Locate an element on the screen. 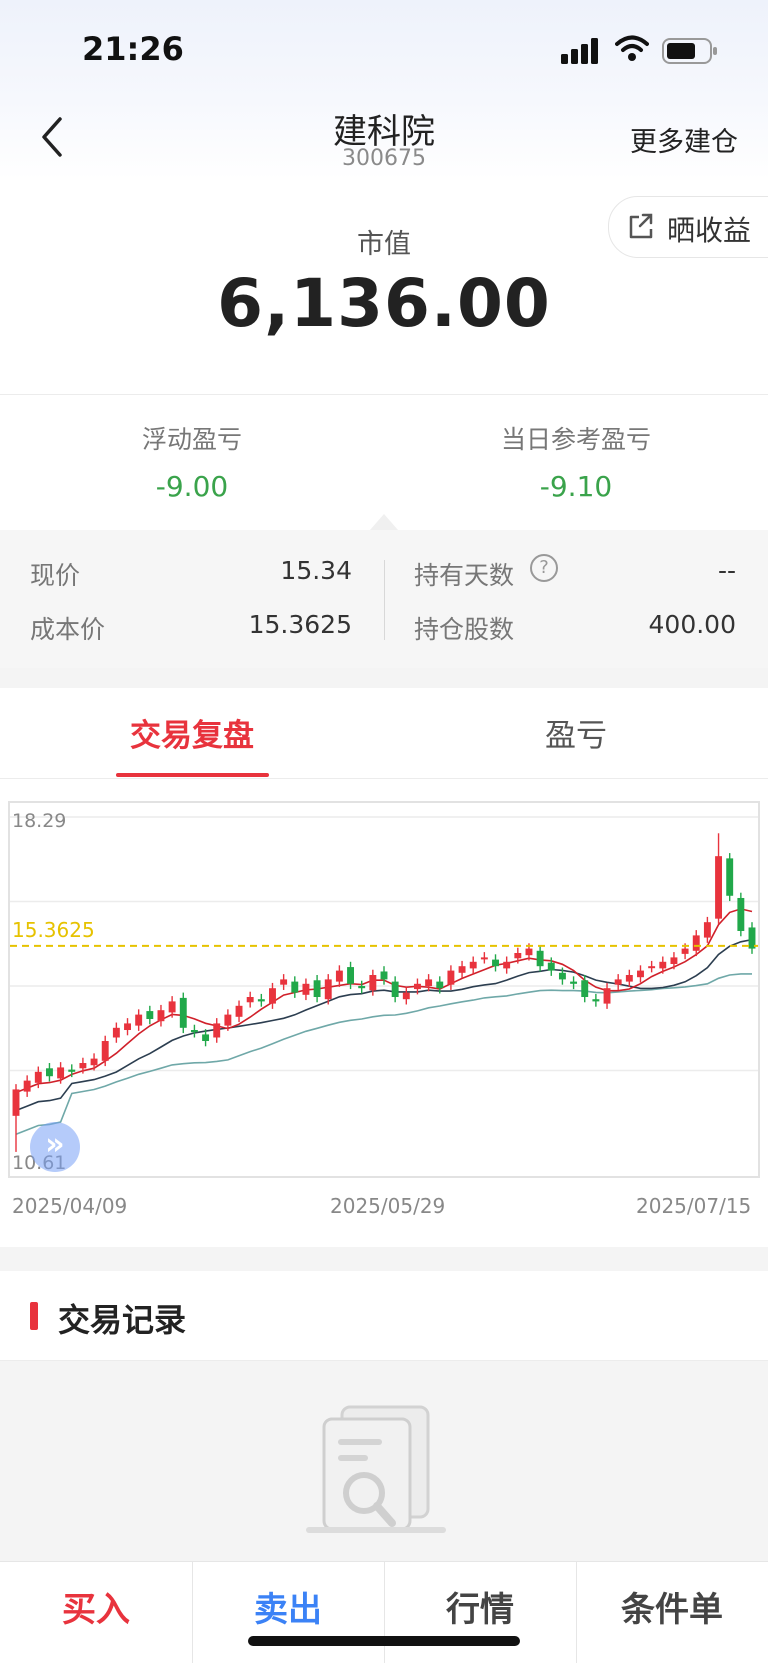  more-build-position-button: 更多建仓 is located at coordinates (684, 139).